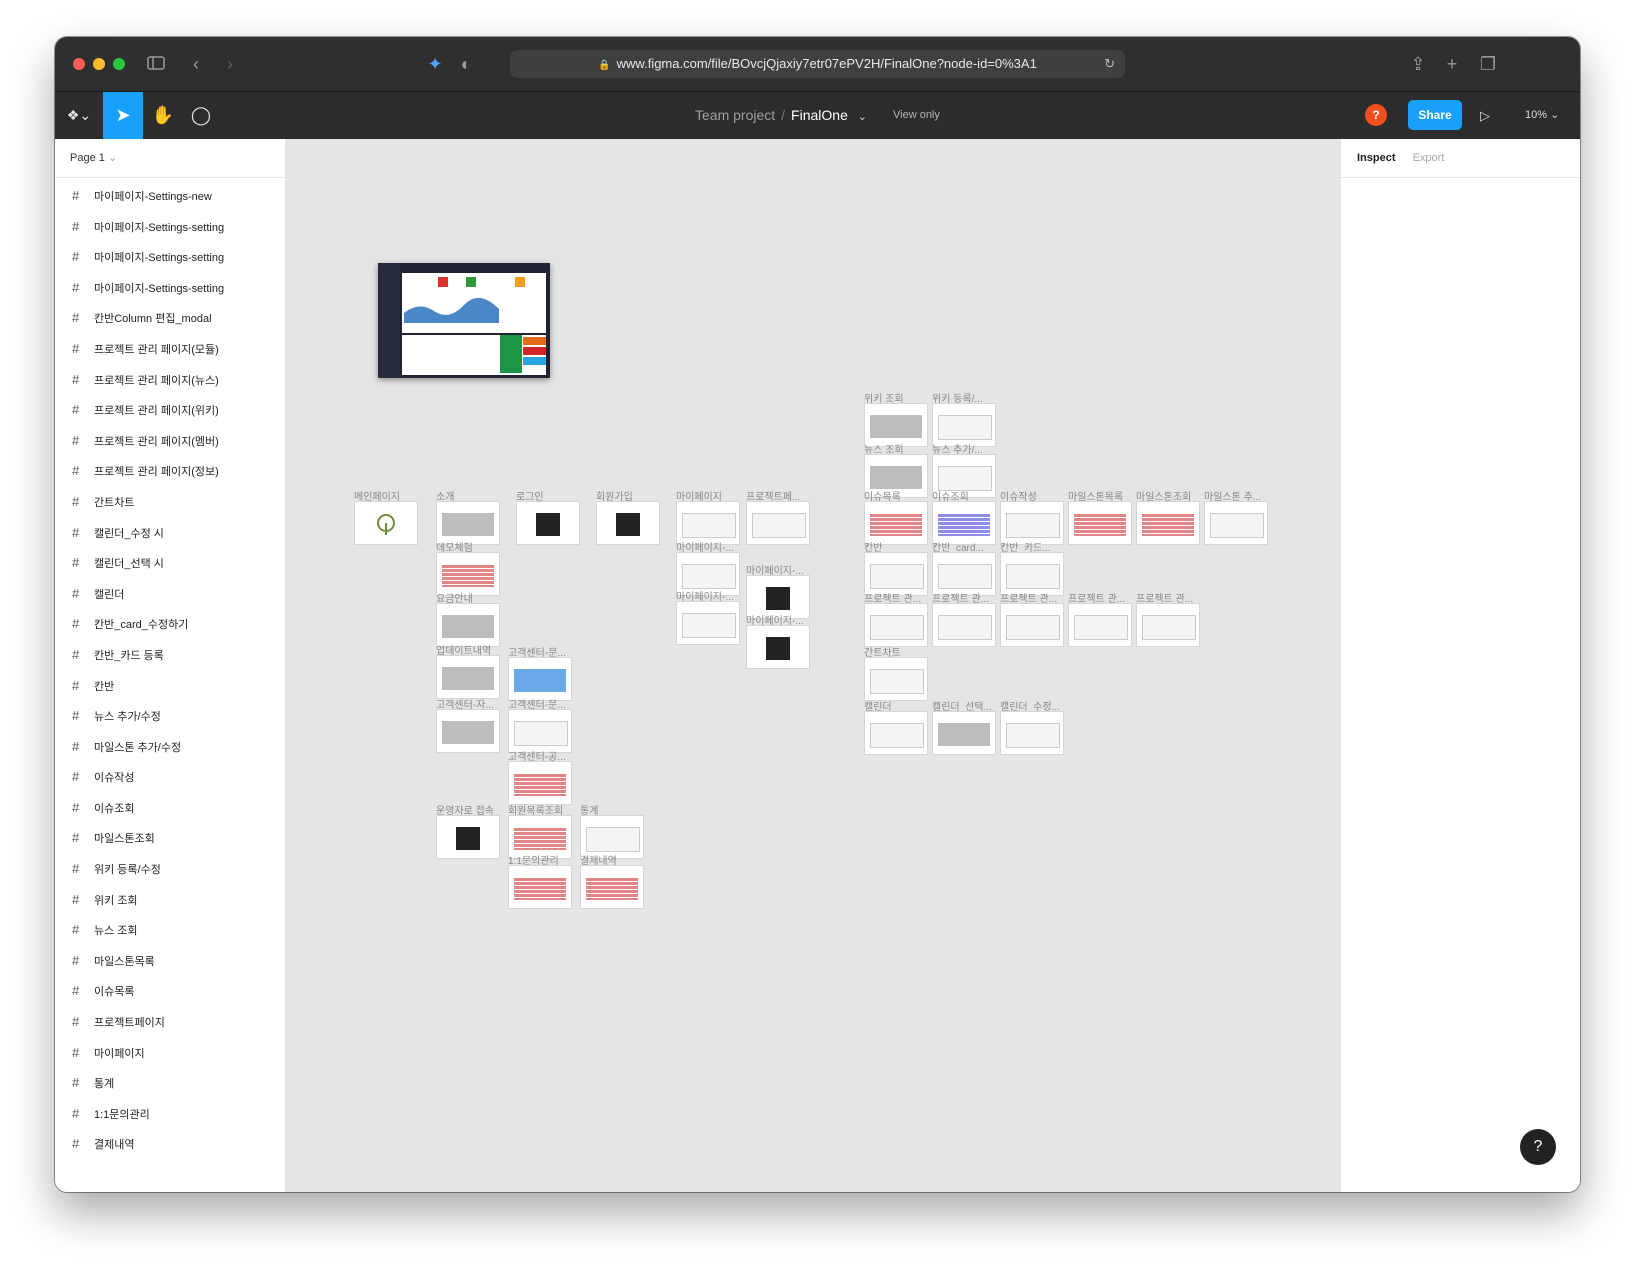 The image size is (1635, 1266). I want to click on share-sheet-icon: ⇪, so click(1418, 64).